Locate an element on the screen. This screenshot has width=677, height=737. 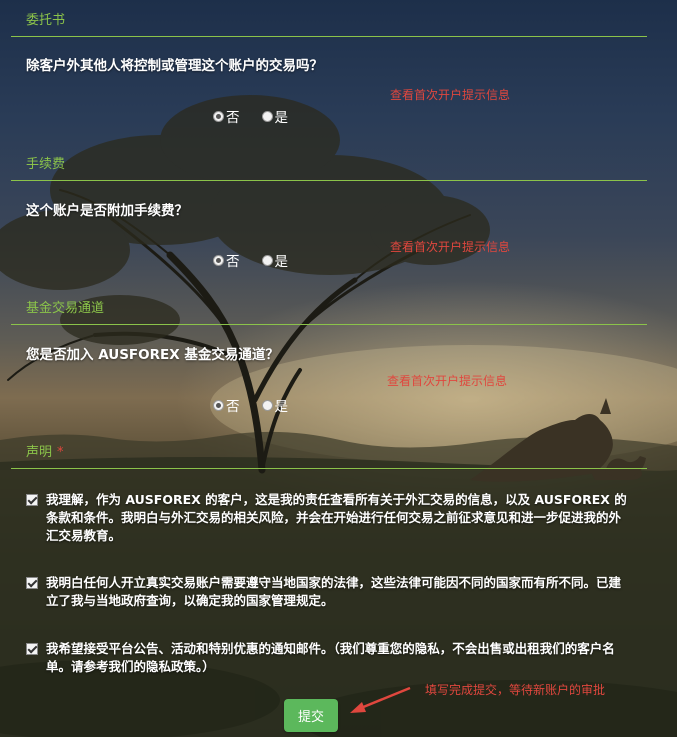
section-title-fees: 手续费 is located at coordinates (46, 164).